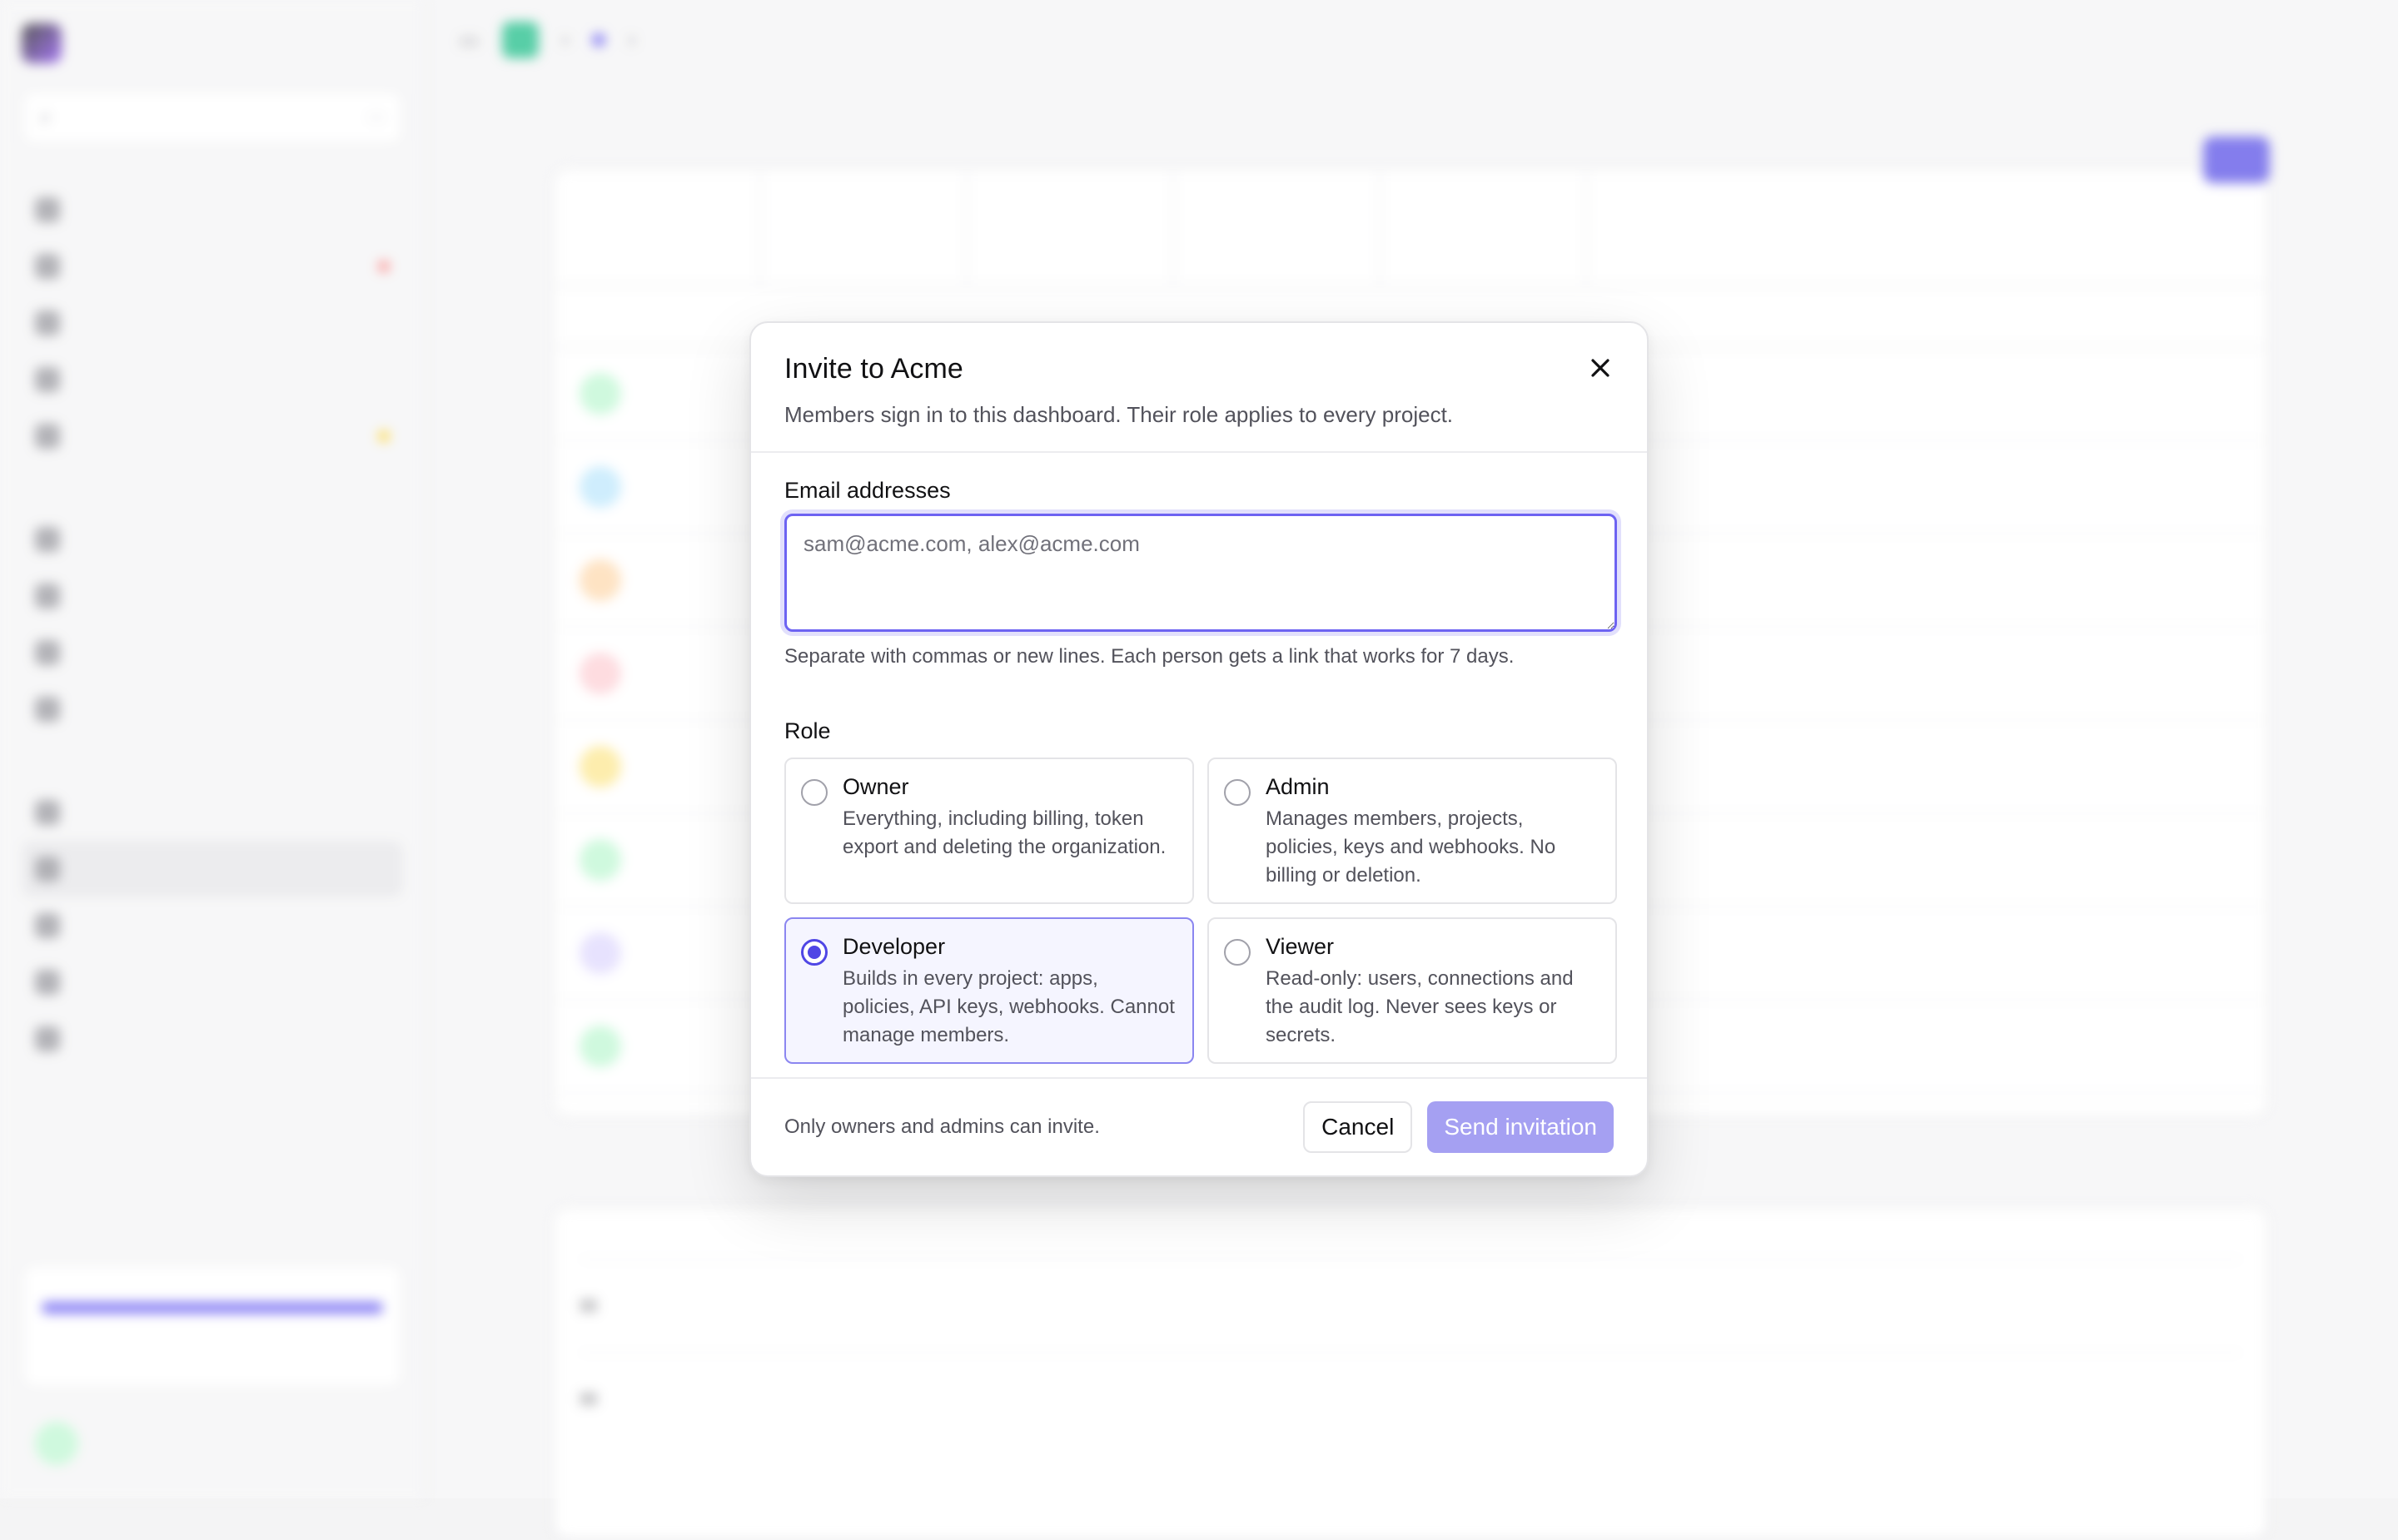 This screenshot has width=2398, height=1540. What do you see at coordinates (1200, 573) in the screenshot?
I see `email-addresses-input` at bounding box center [1200, 573].